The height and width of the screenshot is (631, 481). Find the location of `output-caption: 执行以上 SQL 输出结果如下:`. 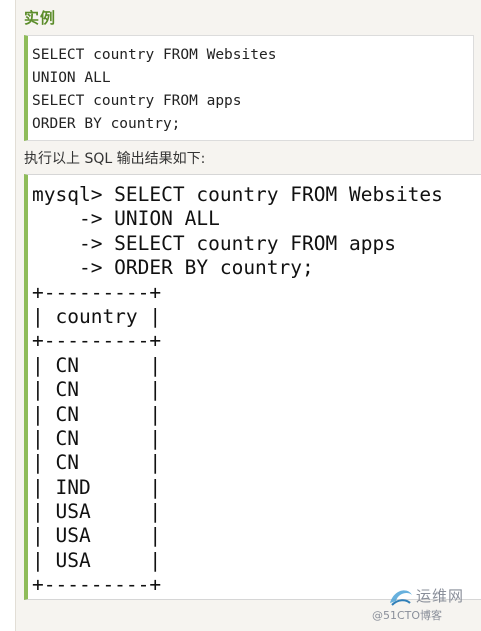

output-caption: 执行以上 SQL 输出结果如下: is located at coordinates (115, 159).